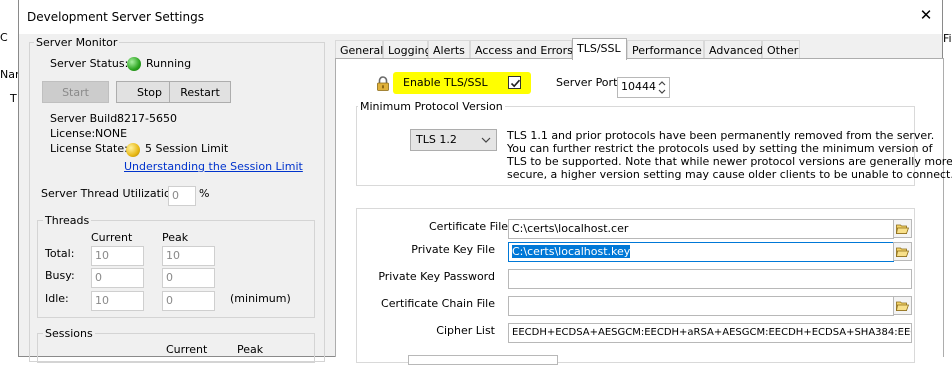  I want to click on threads-idle-peak: 0, so click(188, 301).